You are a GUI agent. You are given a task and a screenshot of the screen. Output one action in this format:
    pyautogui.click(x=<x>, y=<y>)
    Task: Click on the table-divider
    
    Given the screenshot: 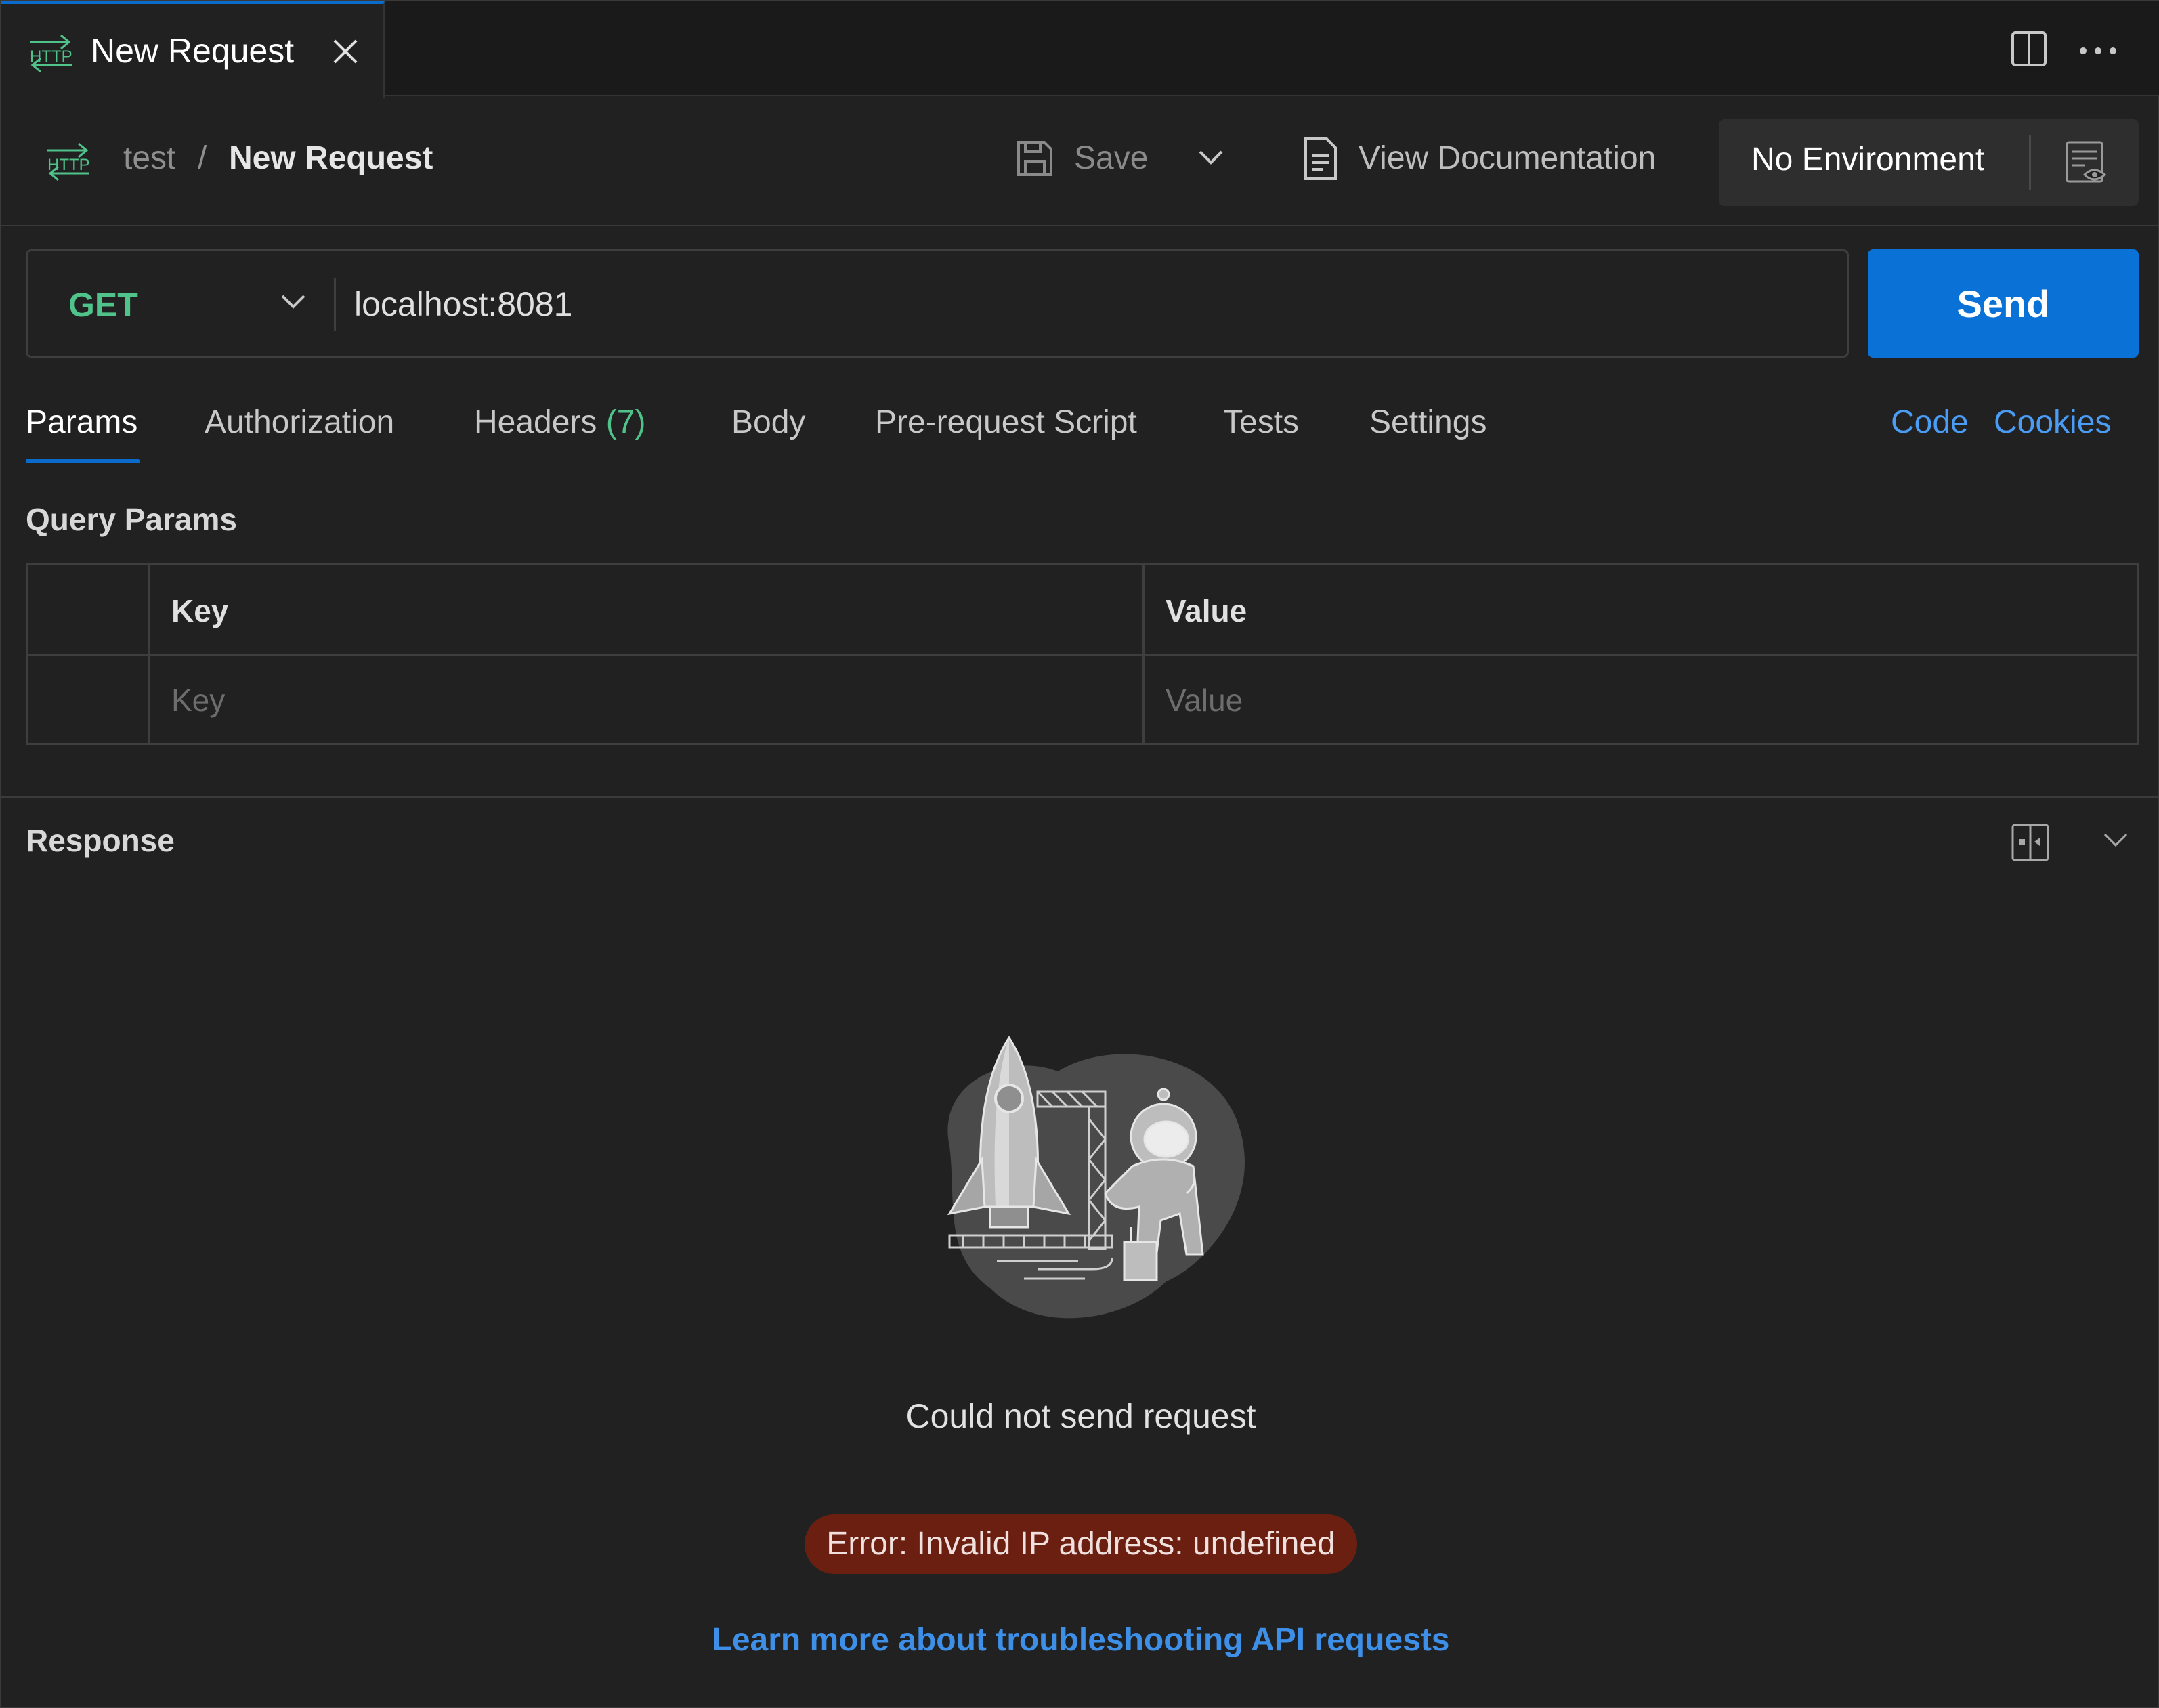 What is the action you would take?
    pyautogui.click(x=1082, y=655)
    